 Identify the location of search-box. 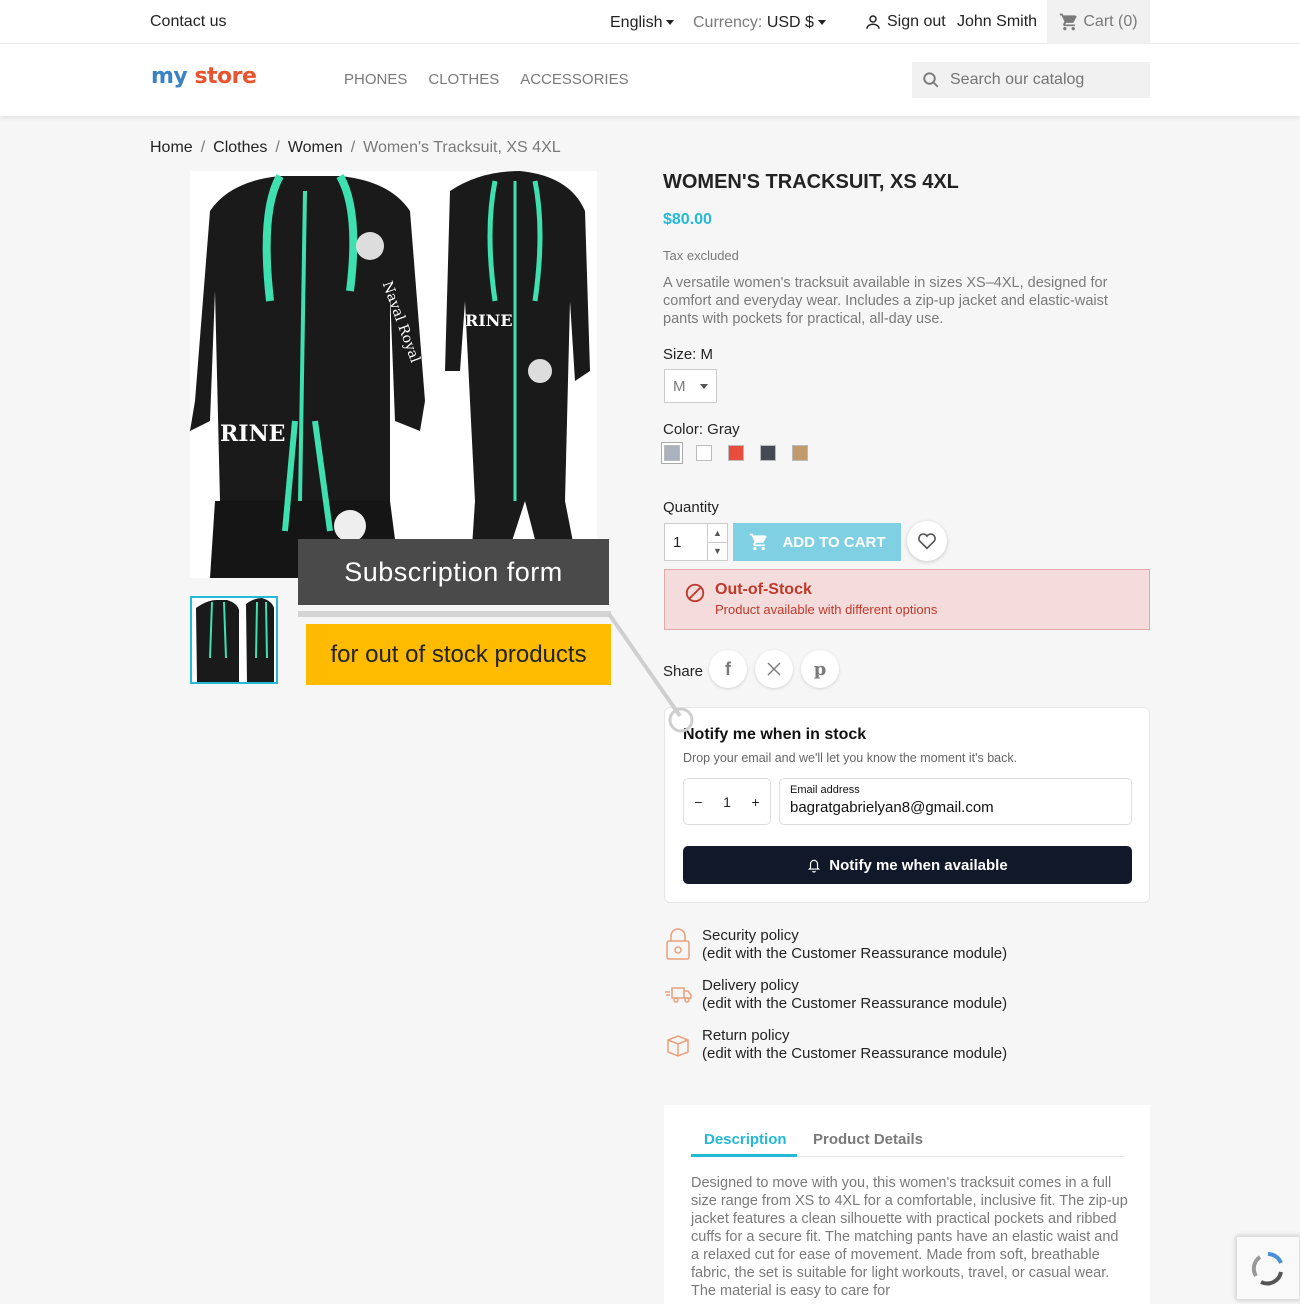
(1031, 80).